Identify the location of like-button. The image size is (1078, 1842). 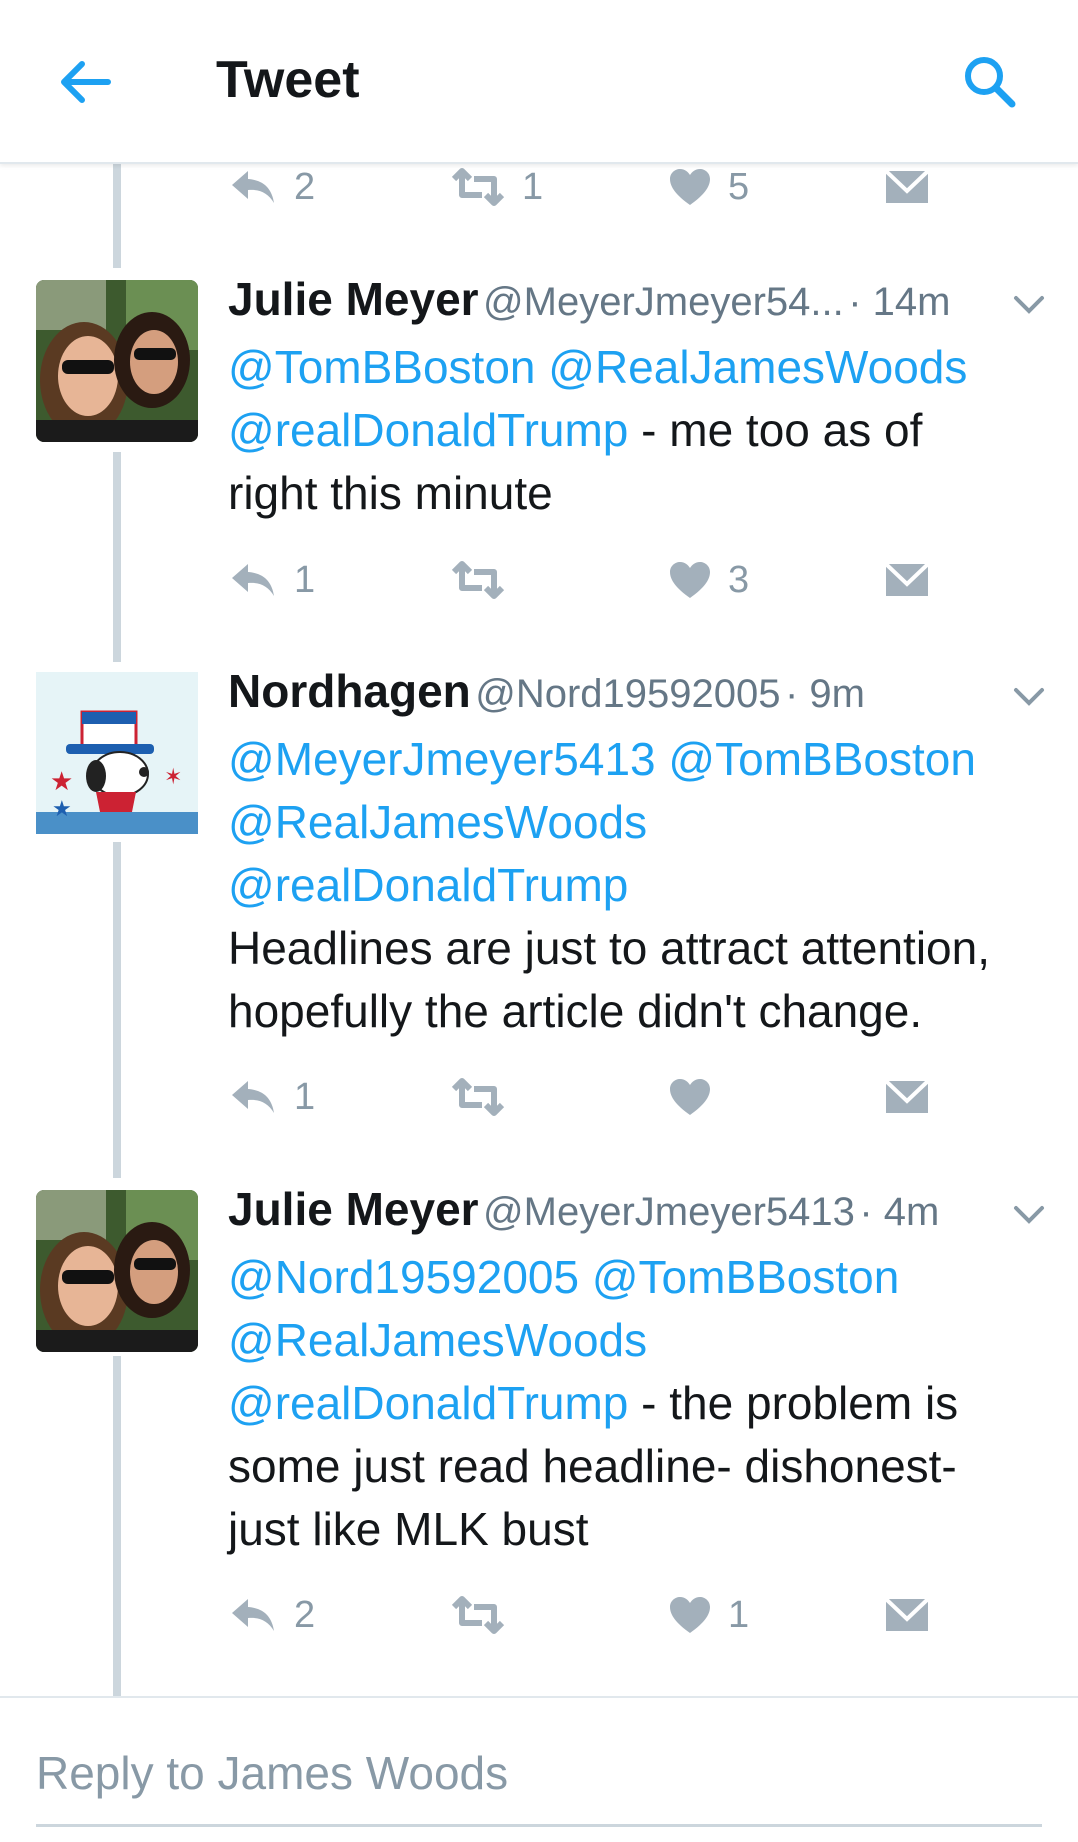
(698, 1097).